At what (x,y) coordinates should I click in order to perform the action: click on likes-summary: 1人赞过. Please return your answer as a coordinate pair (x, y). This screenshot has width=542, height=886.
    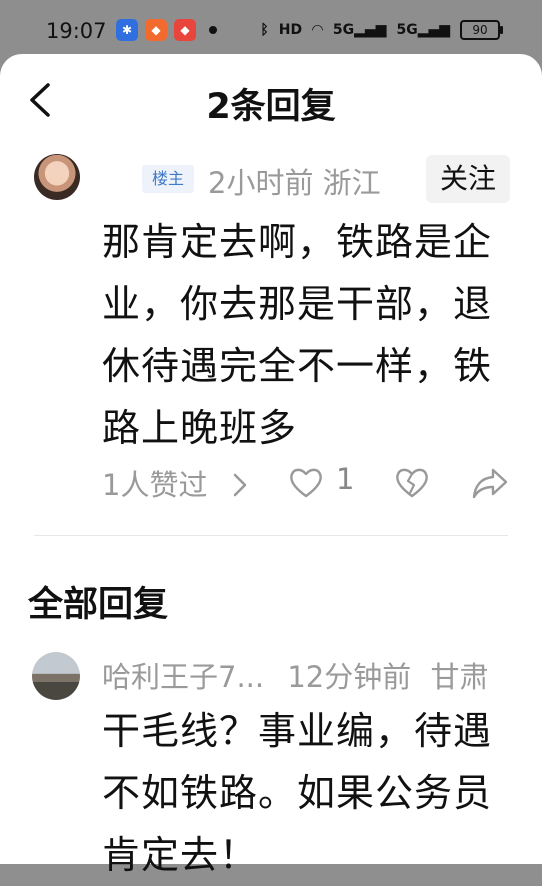
    Looking at the image, I should click on (154, 483).